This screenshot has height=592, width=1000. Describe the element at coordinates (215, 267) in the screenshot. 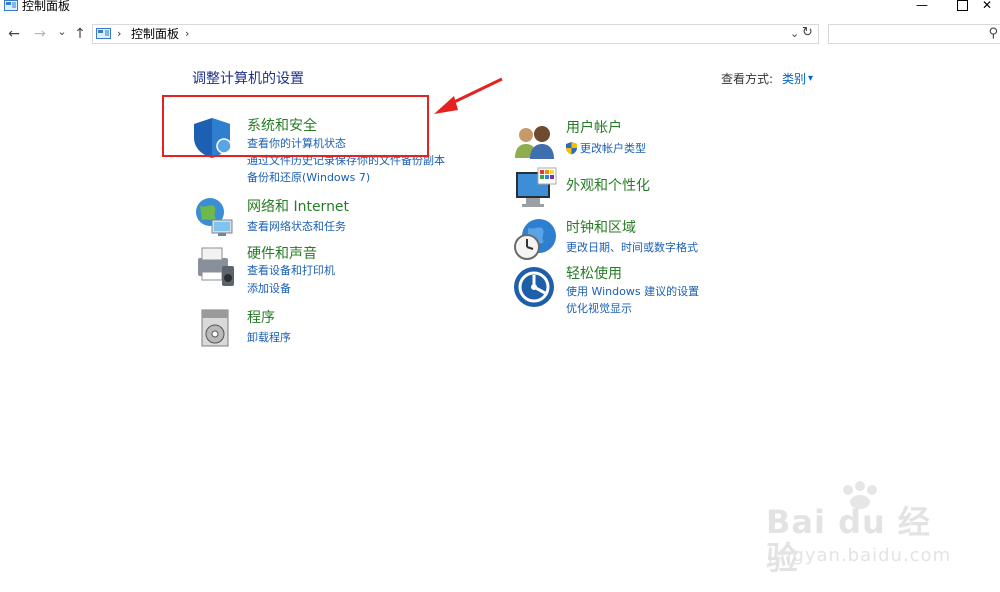

I see `printer-icon` at that location.